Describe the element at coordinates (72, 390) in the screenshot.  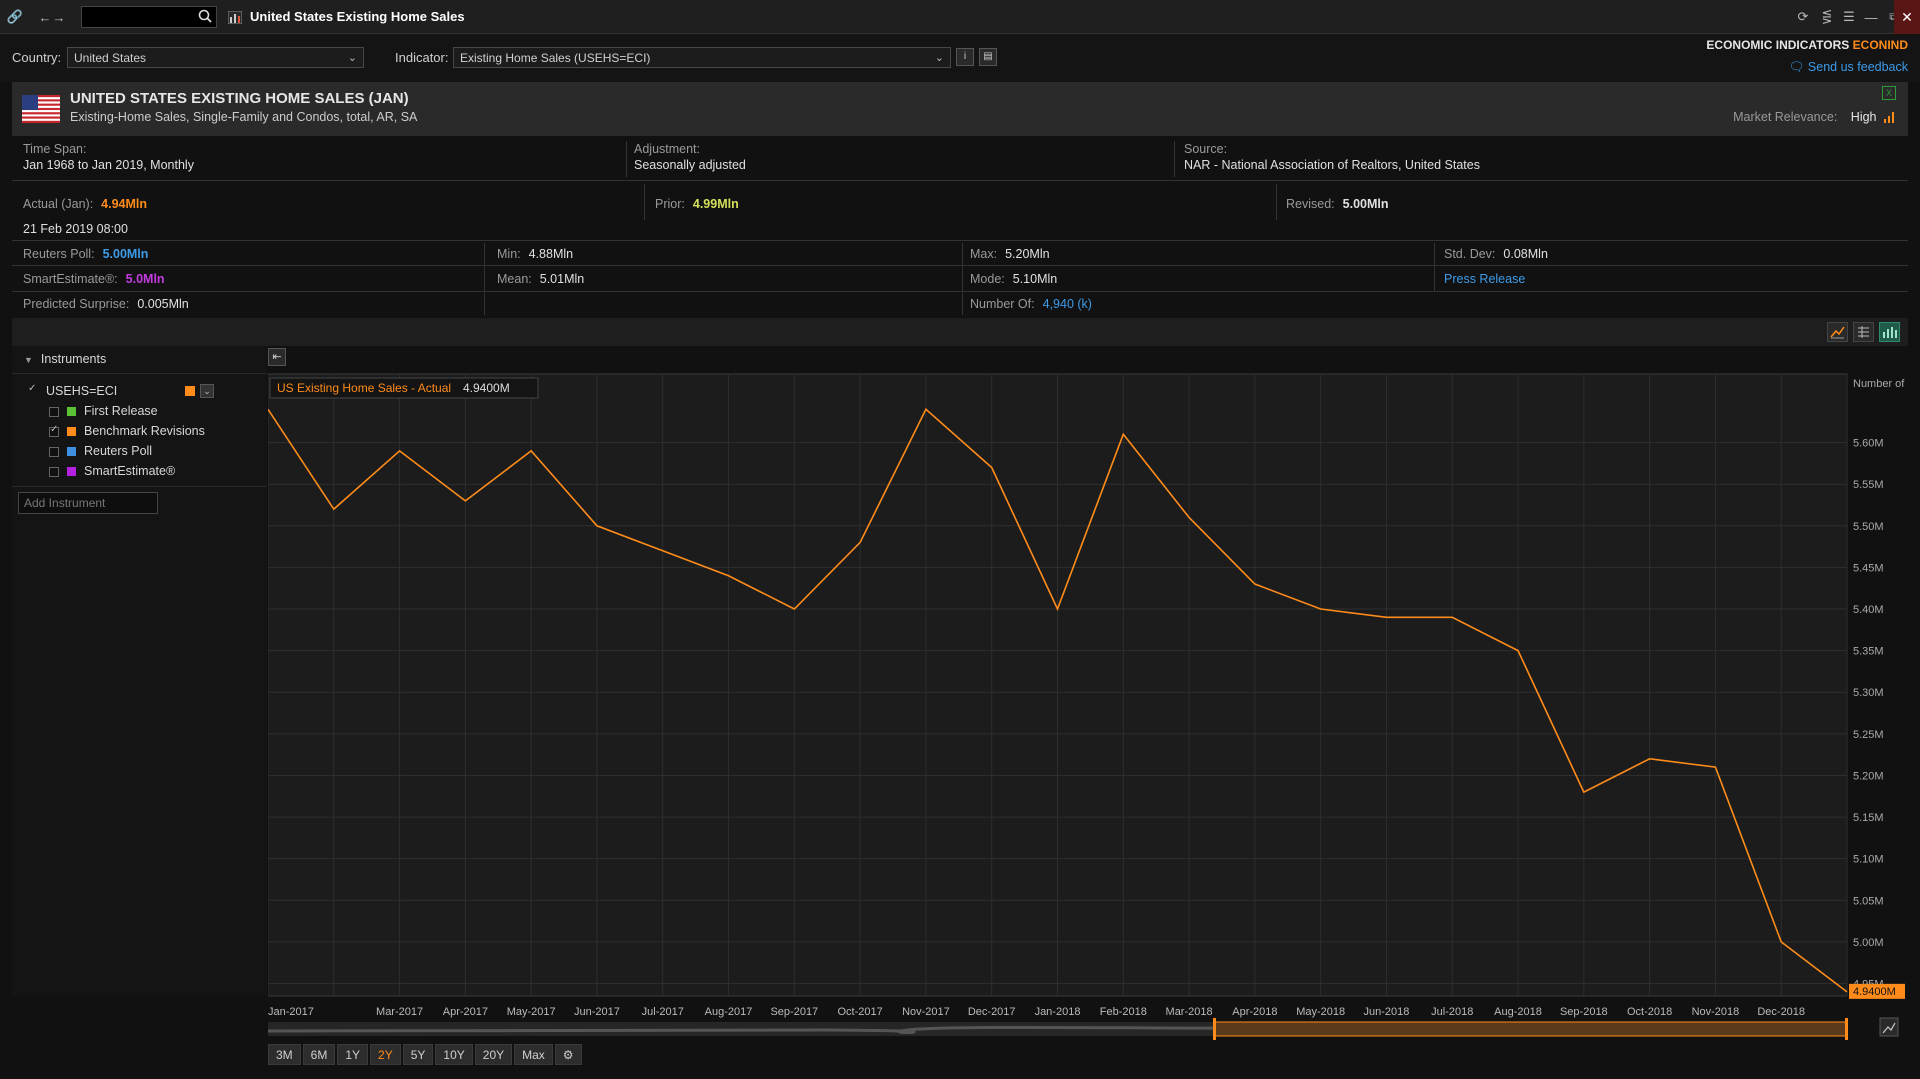
I see `instrument-ric-row: USEHS=ECI` at that location.